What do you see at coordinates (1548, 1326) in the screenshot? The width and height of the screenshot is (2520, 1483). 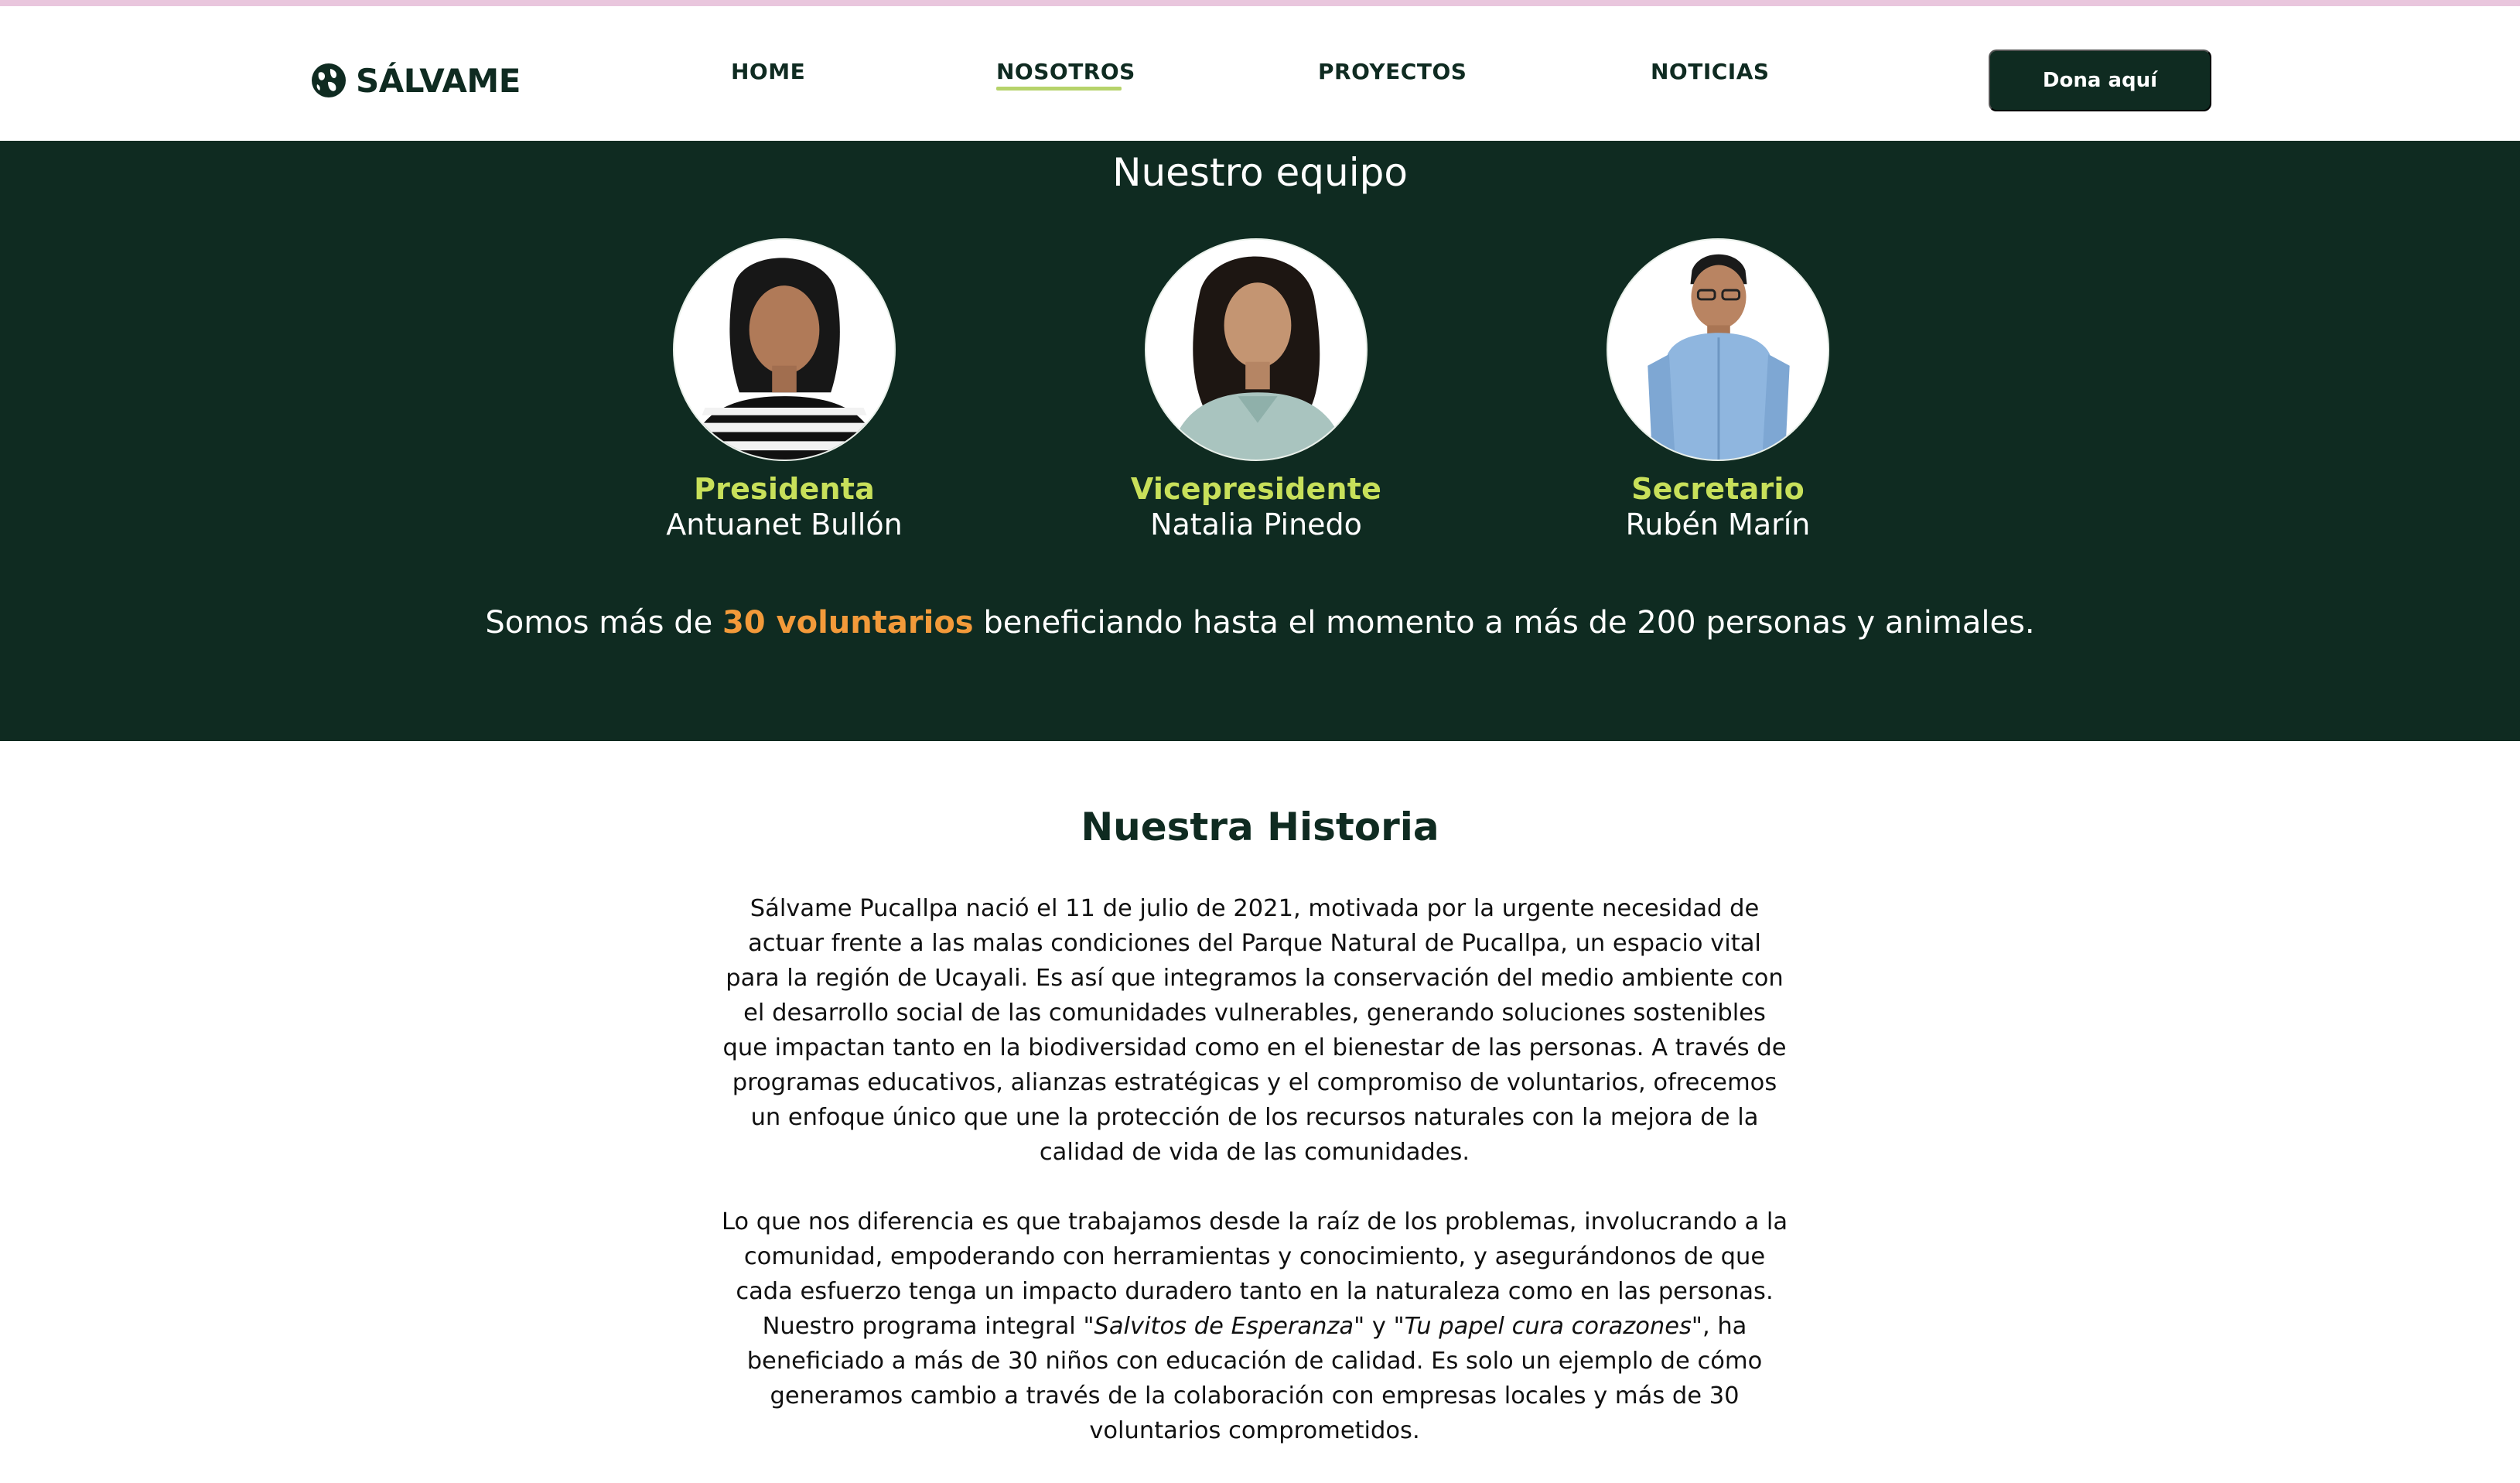 I see `program-name-tu-papel: "Tu papel cura corazones"` at bounding box center [1548, 1326].